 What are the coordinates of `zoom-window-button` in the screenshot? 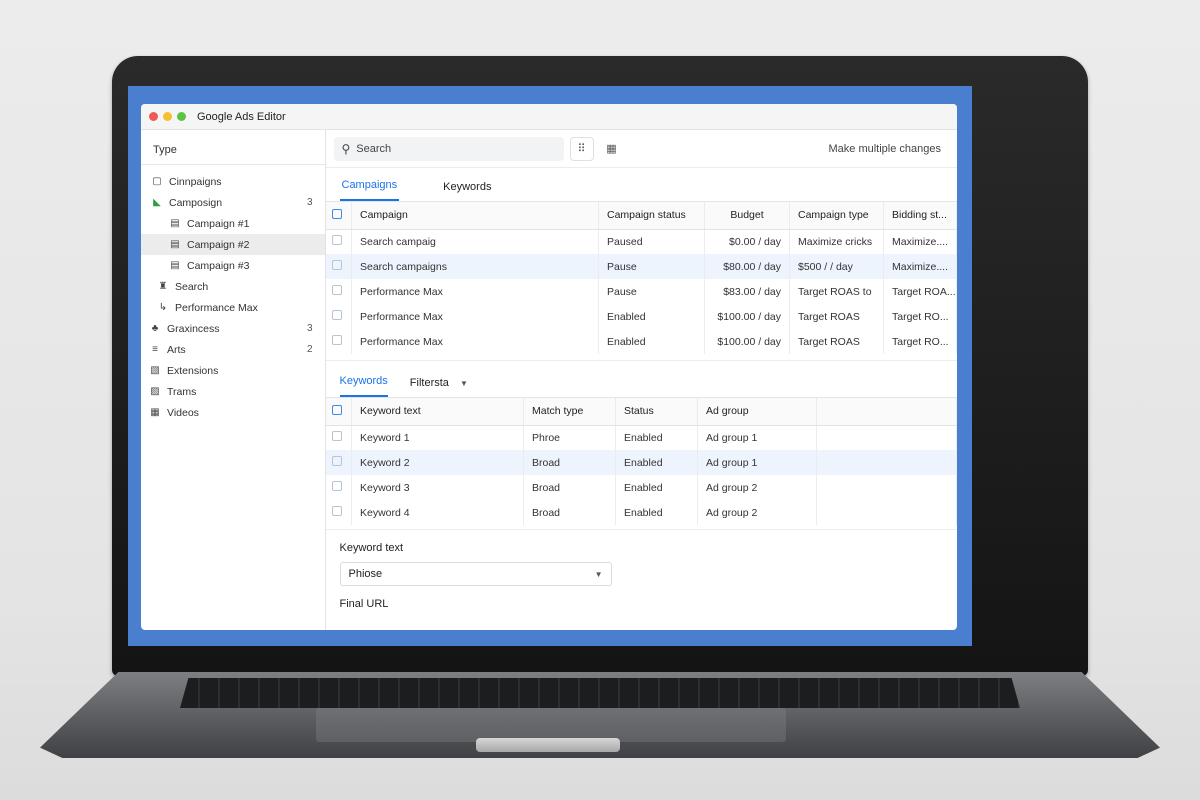 It's located at (181, 116).